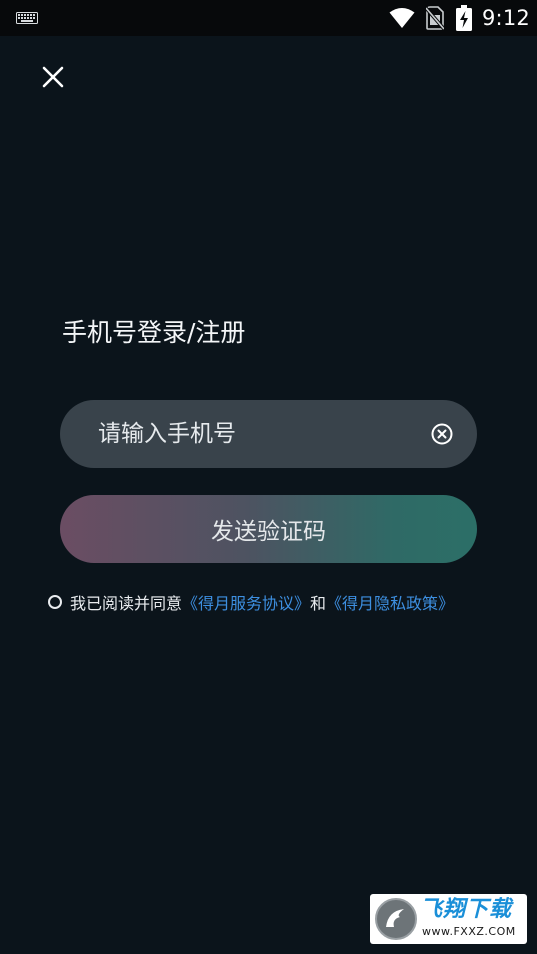  Describe the element at coordinates (27, 18) in the screenshot. I see `keyboard-icon` at that location.